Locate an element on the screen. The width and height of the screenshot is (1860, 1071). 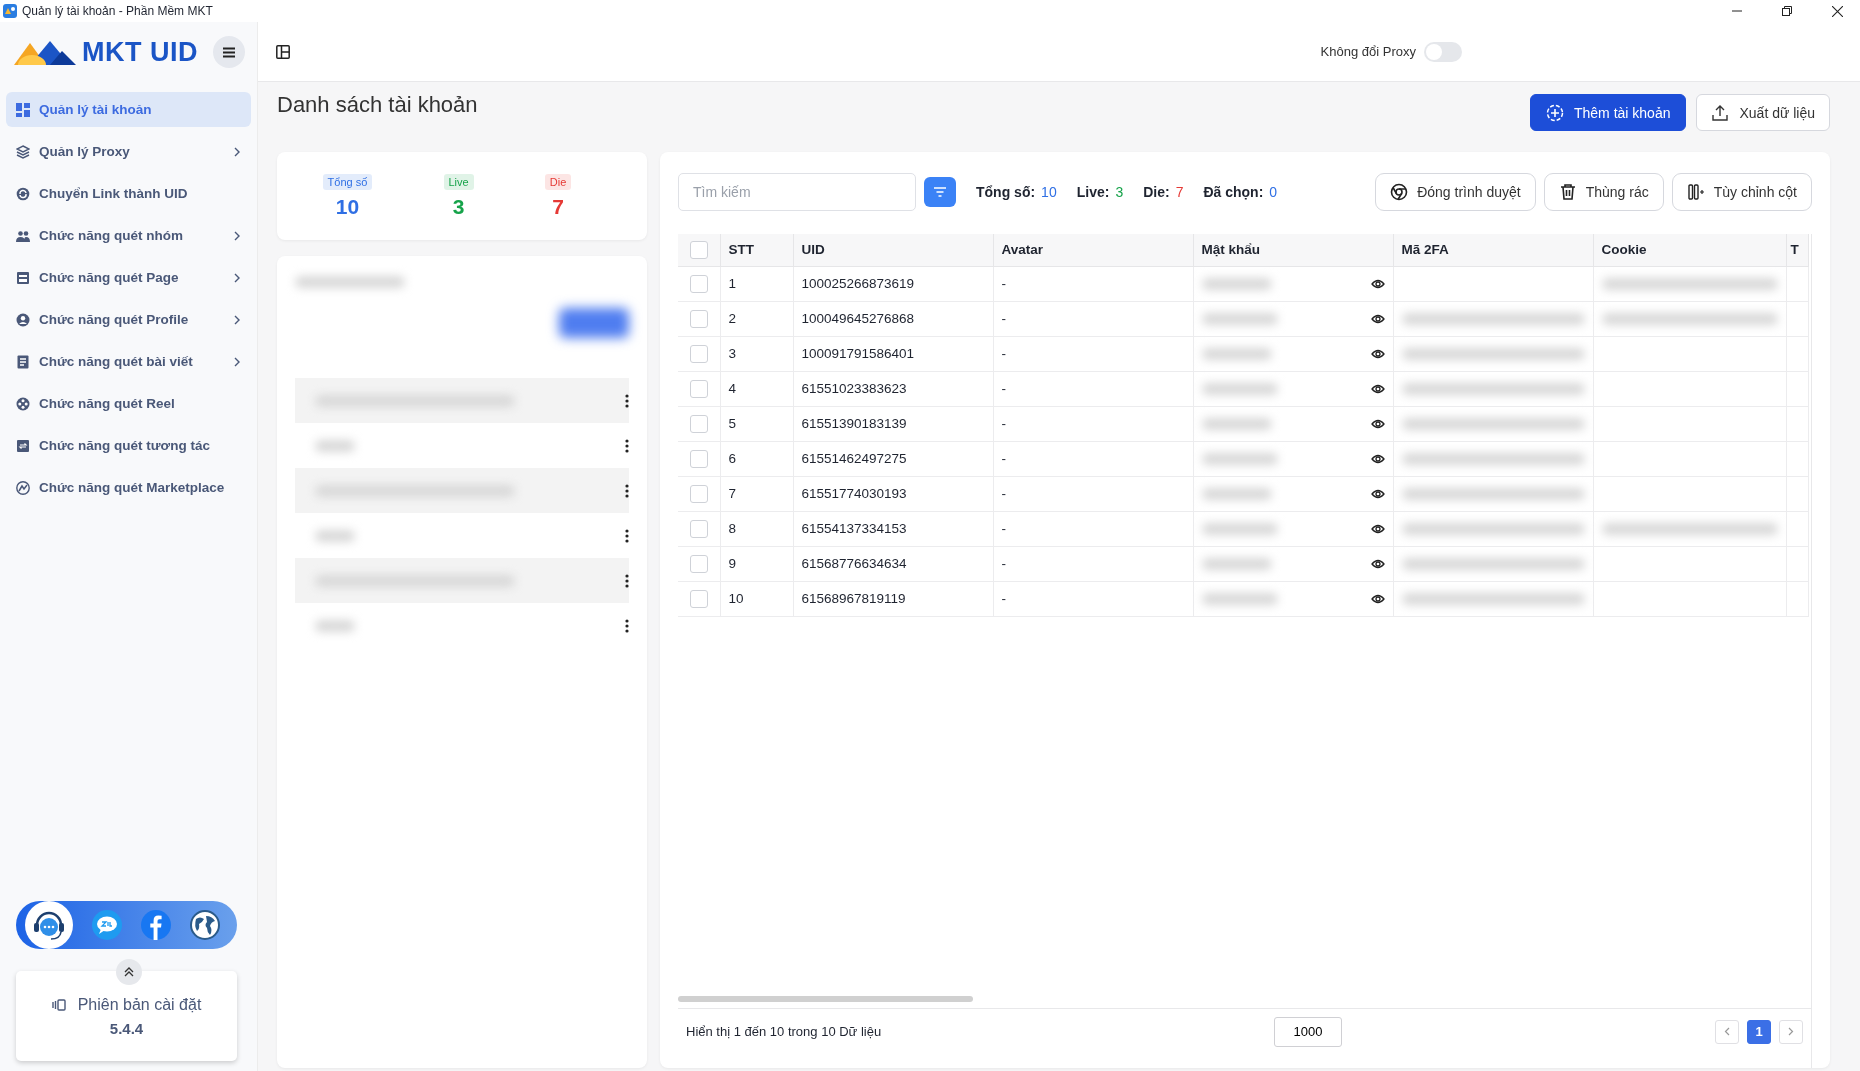
chat-link-button is located at coordinates (107, 925).